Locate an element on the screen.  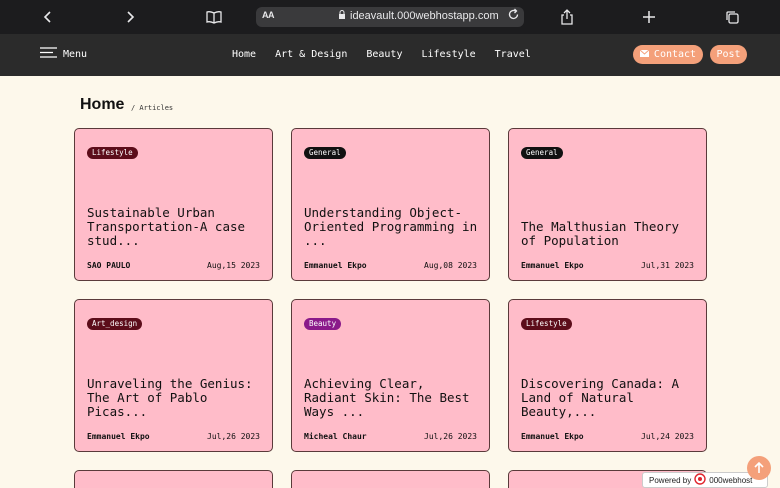
article-title: The Malthusian Theory of Population is located at coordinates (609, 234).